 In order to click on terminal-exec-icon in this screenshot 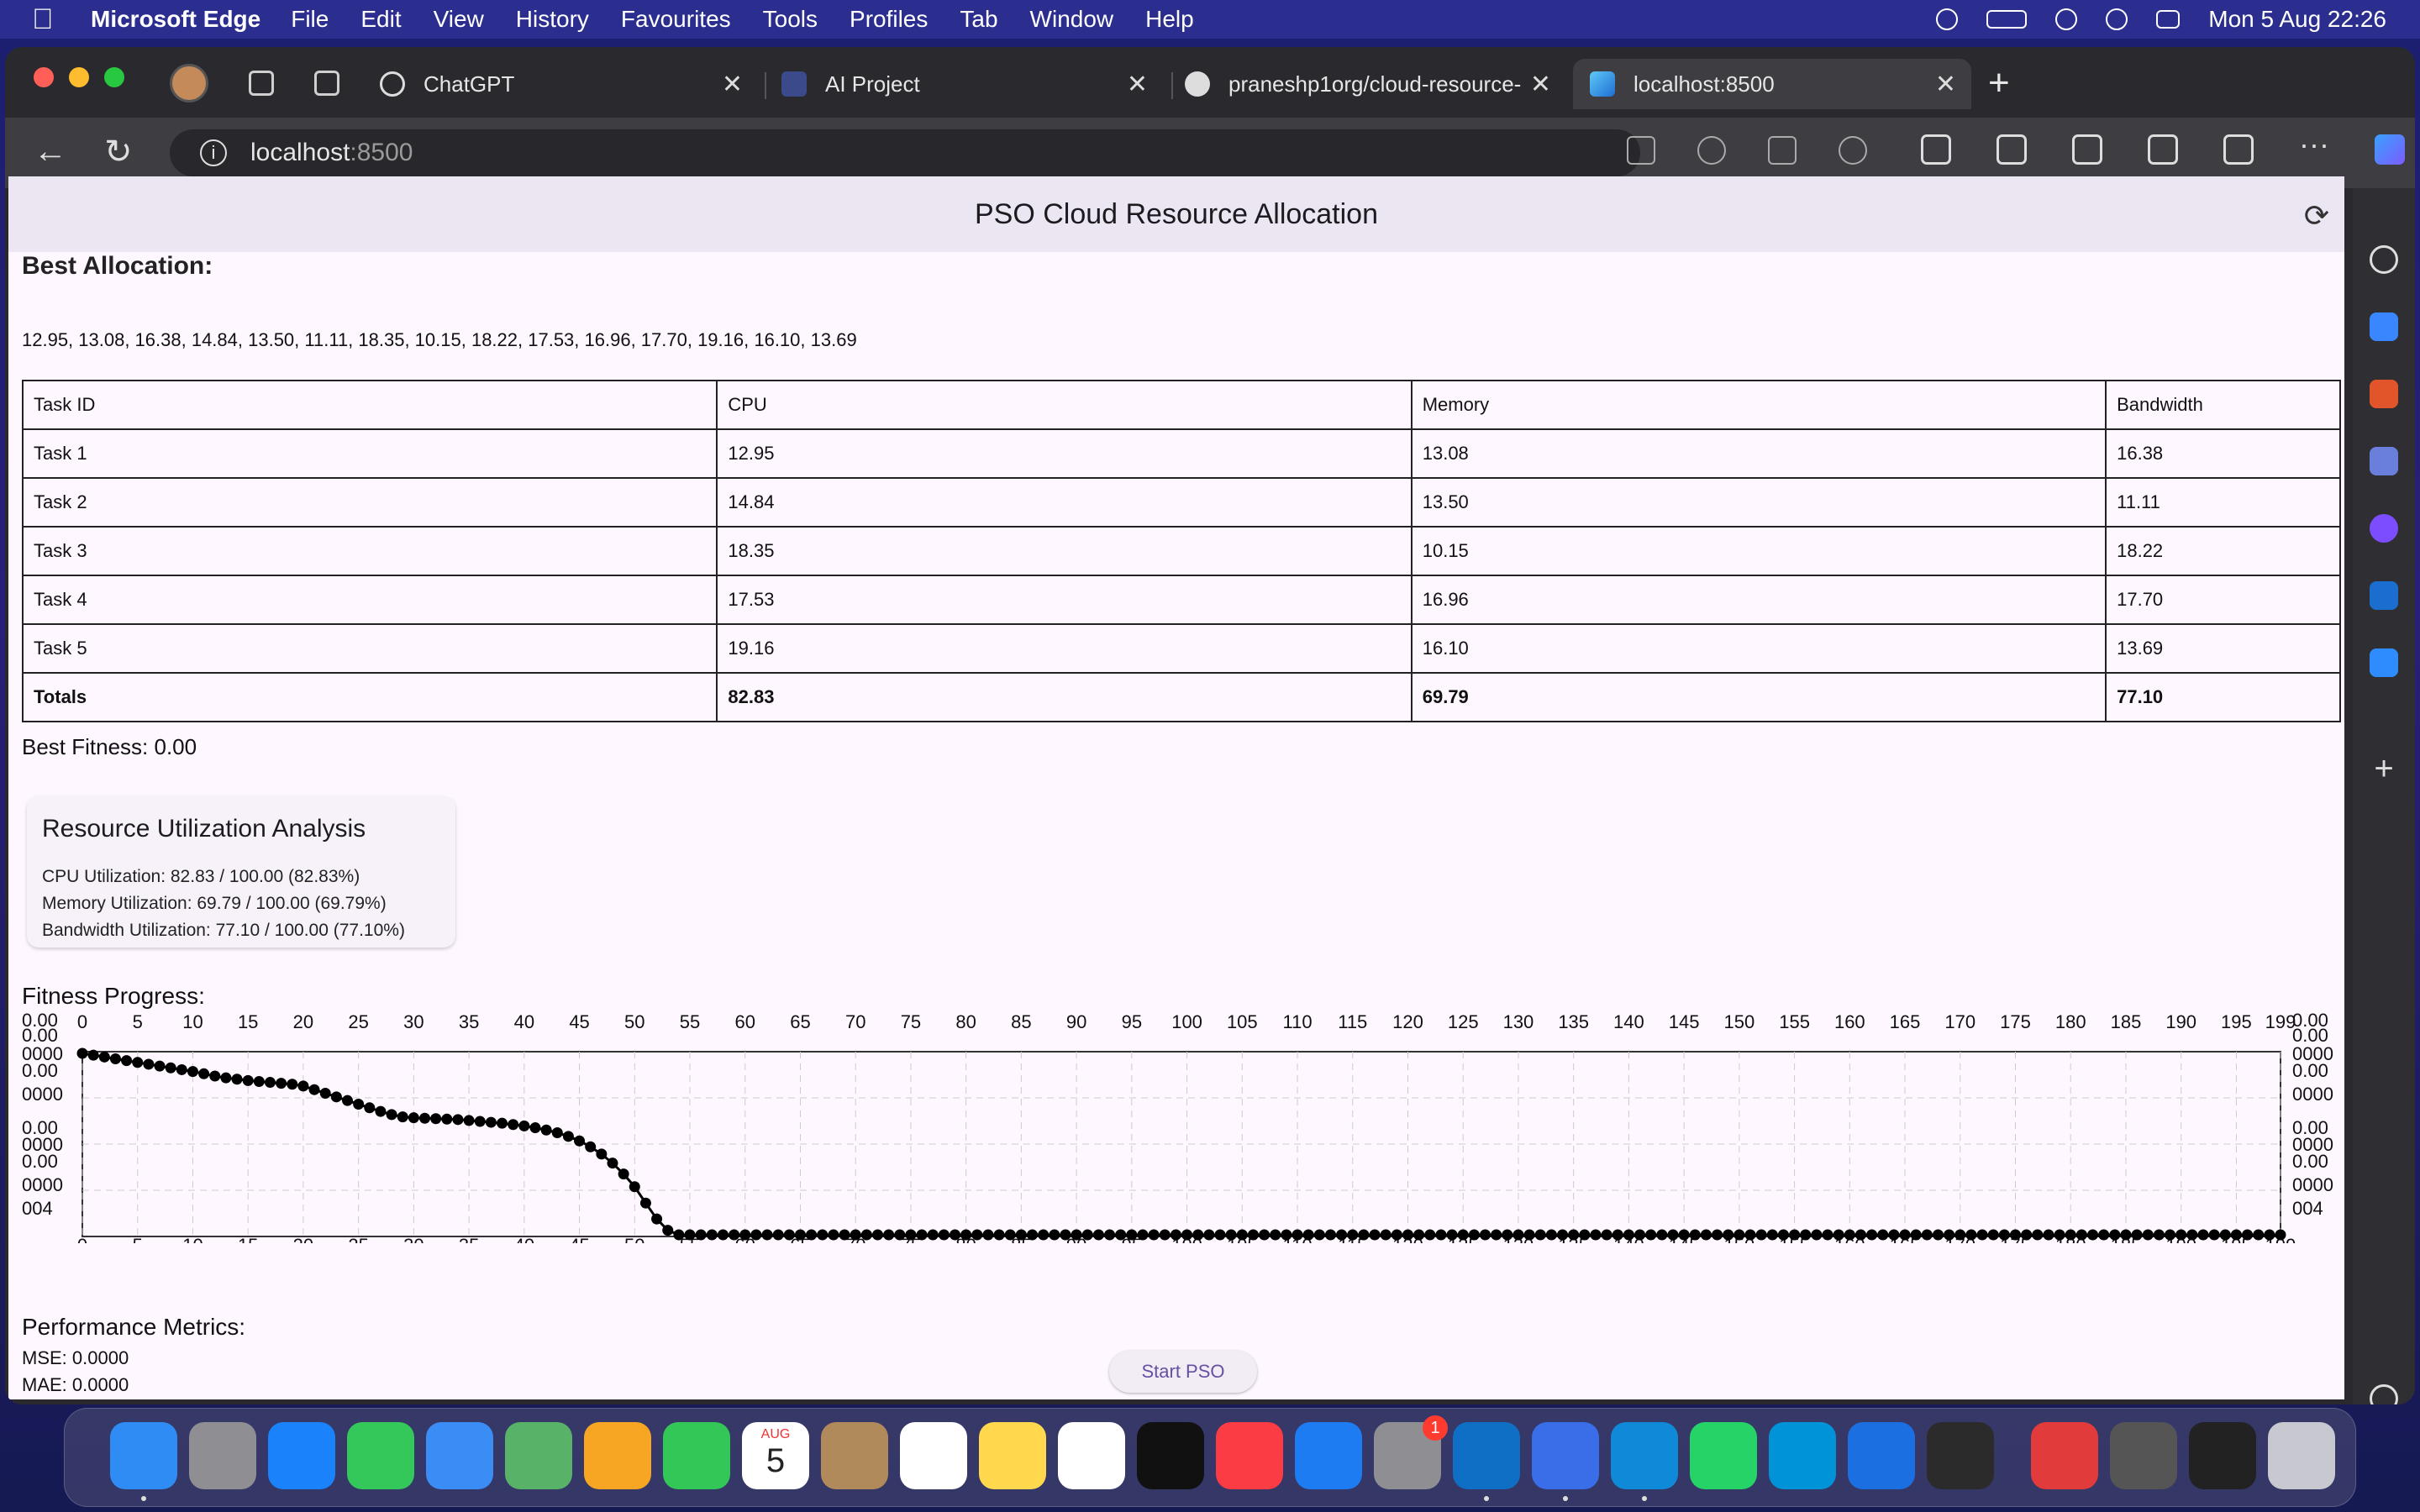, I will do `click(1961, 1455)`.